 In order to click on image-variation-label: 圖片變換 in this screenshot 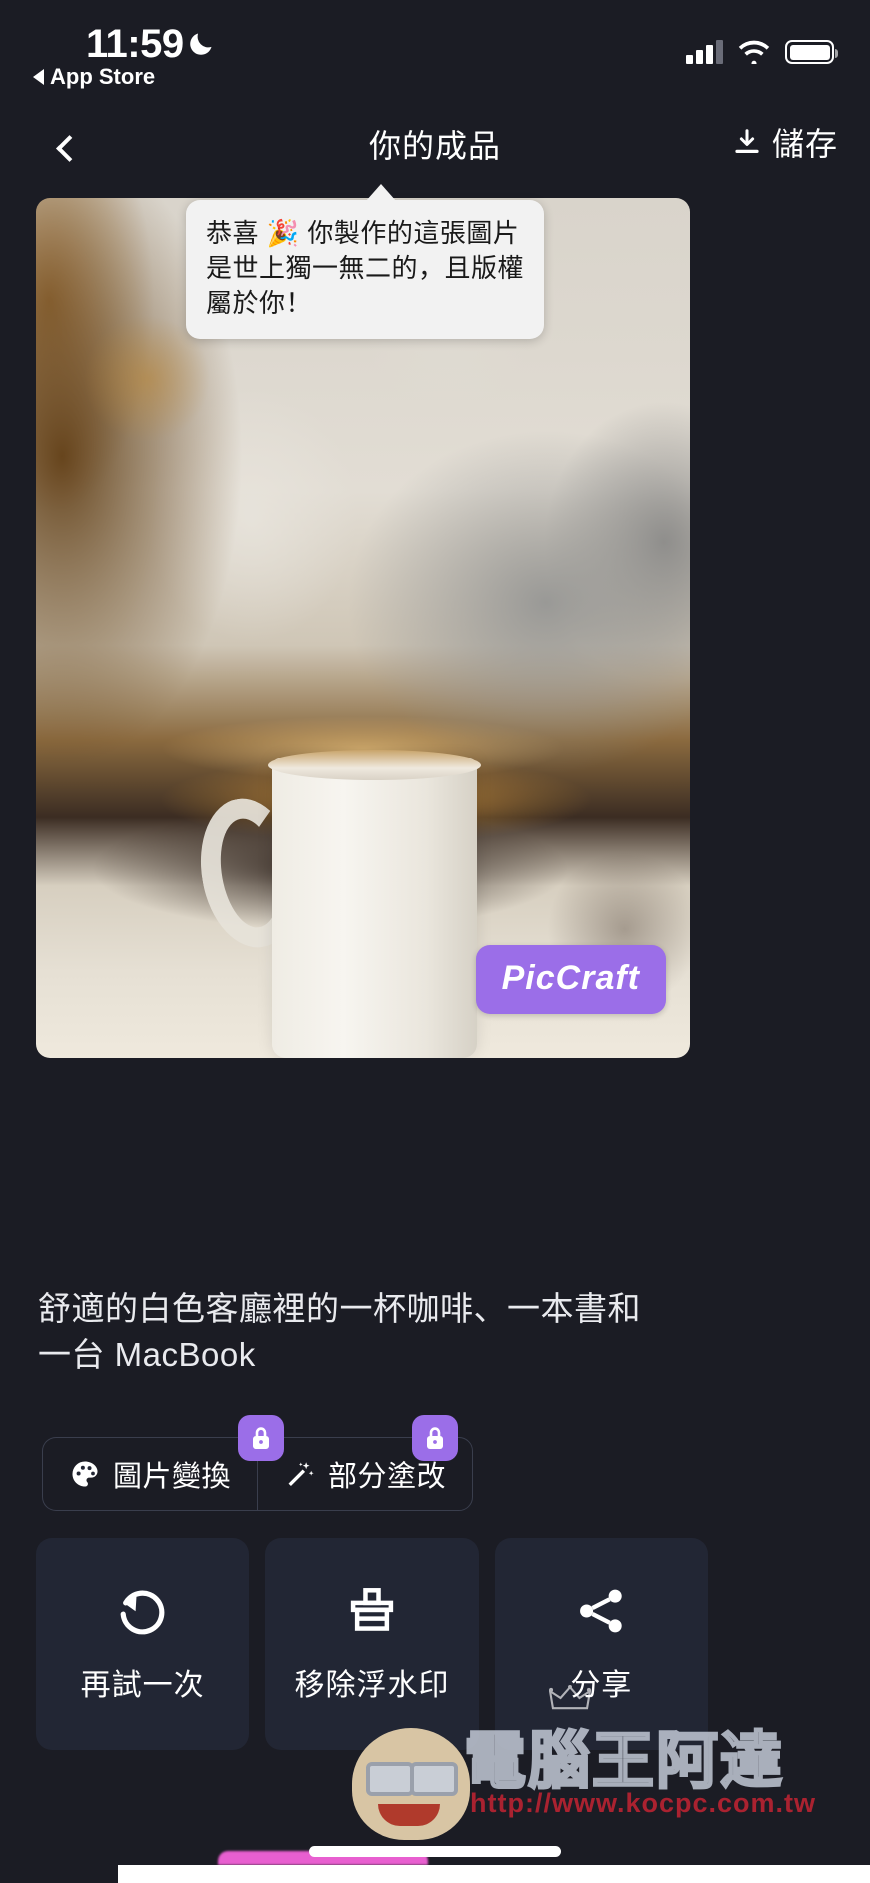, I will do `click(172, 1477)`.